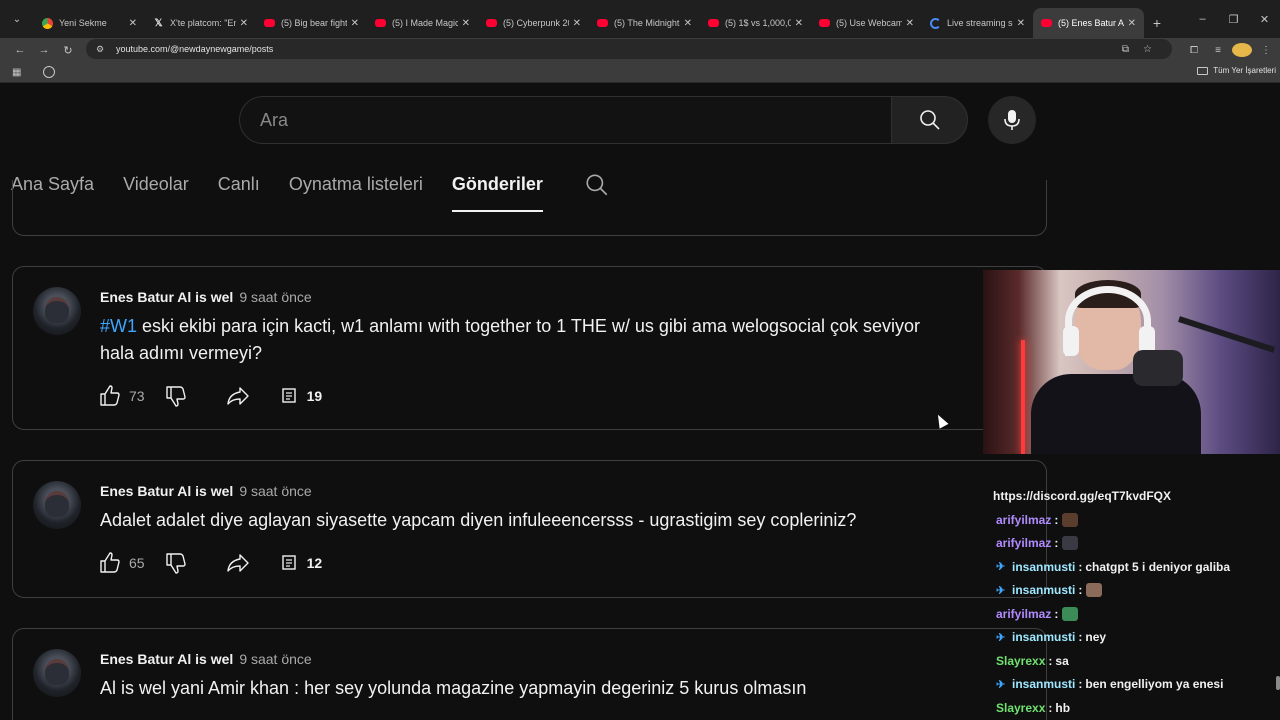  Describe the element at coordinates (1023, 397) in the screenshot. I see `led-light` at that location.